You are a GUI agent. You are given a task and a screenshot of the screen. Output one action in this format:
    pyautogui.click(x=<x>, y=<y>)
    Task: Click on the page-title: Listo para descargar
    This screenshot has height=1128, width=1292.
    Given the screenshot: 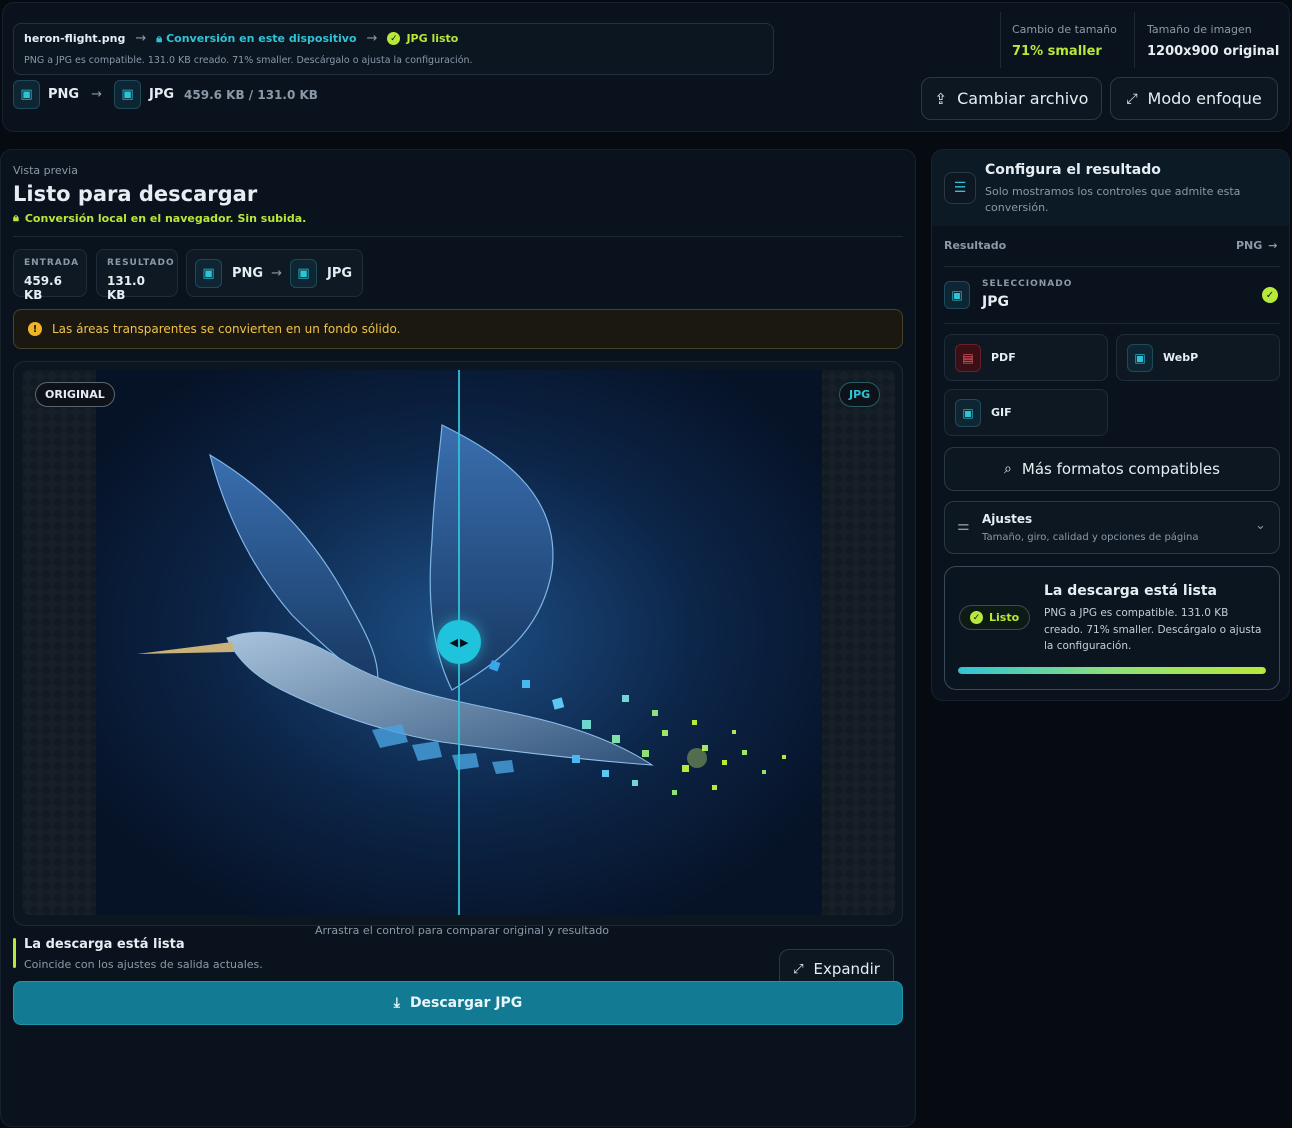 What is the action you would take?
    pyautogui.click(x=135, y=194)
    